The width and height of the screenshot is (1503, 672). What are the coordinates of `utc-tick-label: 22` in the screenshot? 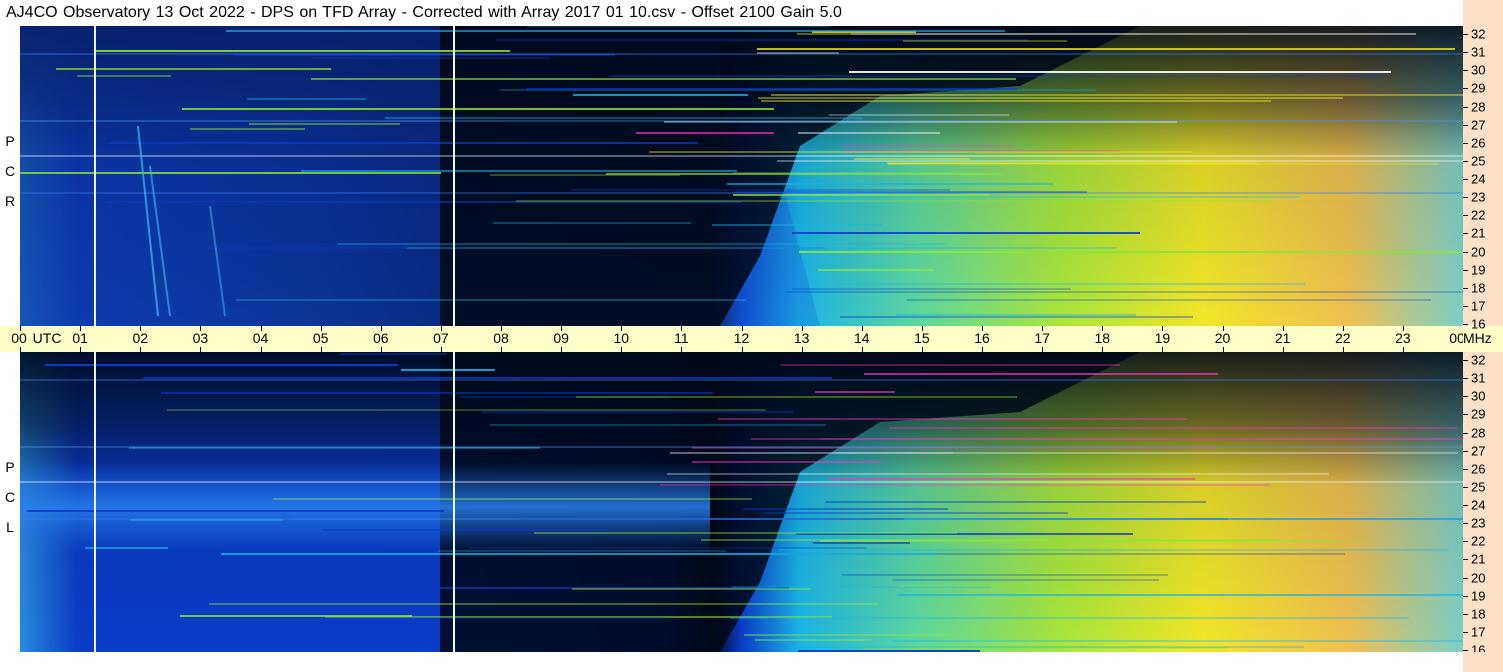 It's located at (1342, 338).